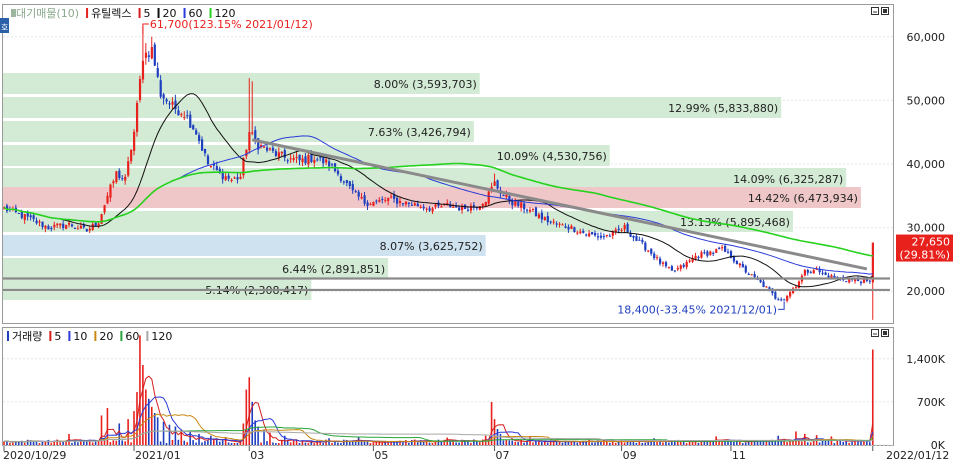 Image resolution: width=957 pixels, height=463 pixels. I want to click on volume-tick-label: 1,400K, so click(925, 359).